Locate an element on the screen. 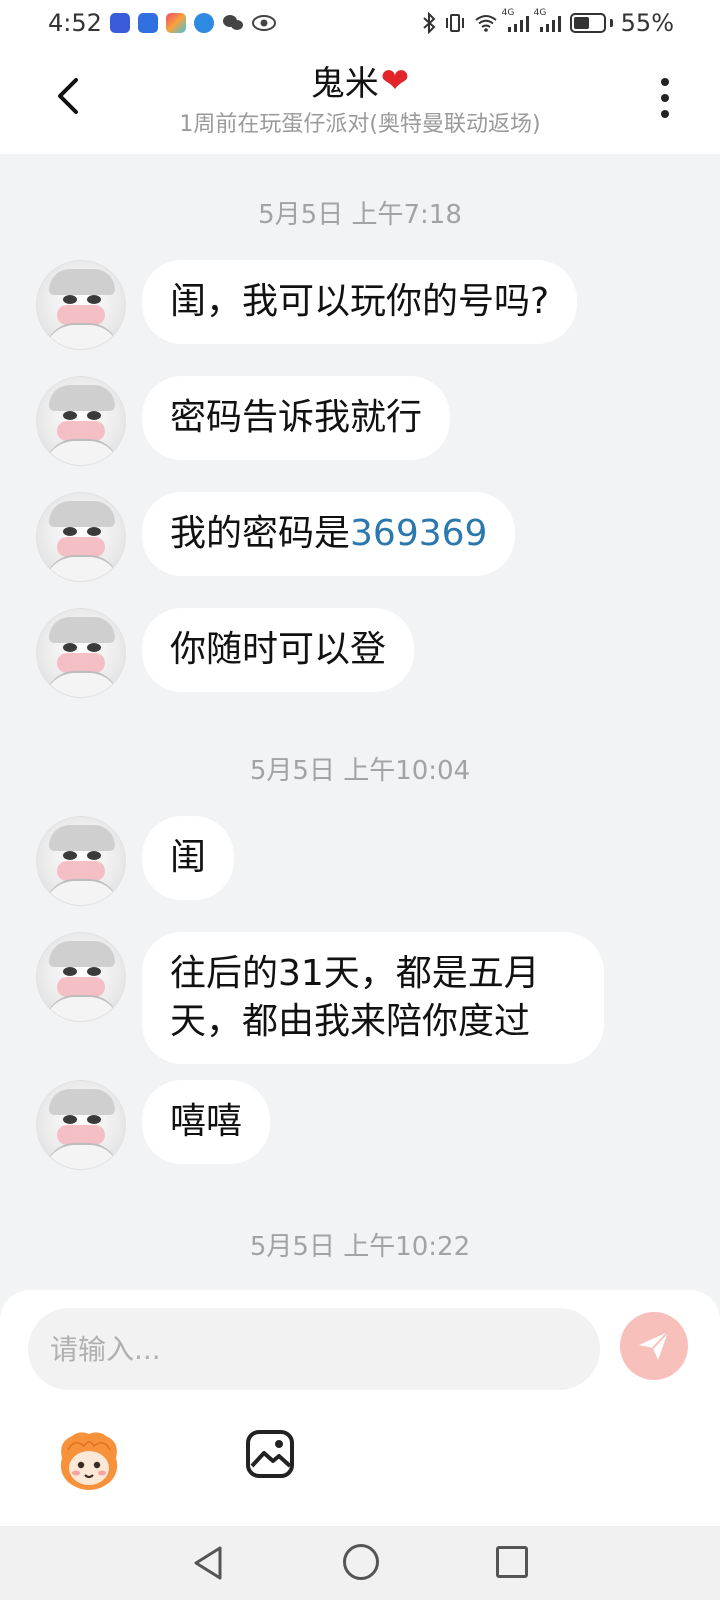 The height and width of the screenshot is (1600, 720). network-label-2: 4G is located at coordinates (540, 13).